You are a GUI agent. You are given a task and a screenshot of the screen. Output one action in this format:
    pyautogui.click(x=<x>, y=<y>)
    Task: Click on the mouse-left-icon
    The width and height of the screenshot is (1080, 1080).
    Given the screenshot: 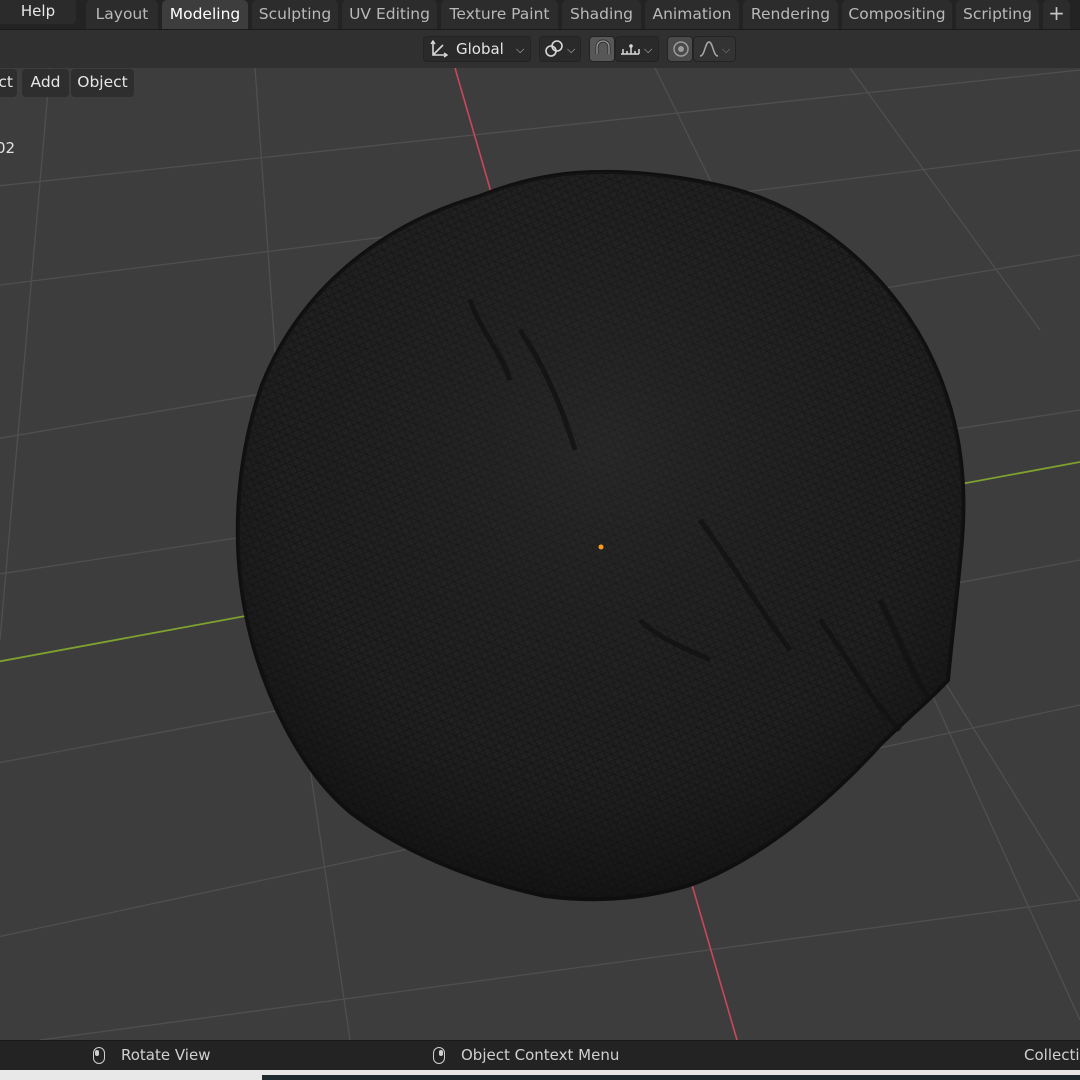 What is the action you would take?
    pyautogui.click(x=99, y=1055)
    